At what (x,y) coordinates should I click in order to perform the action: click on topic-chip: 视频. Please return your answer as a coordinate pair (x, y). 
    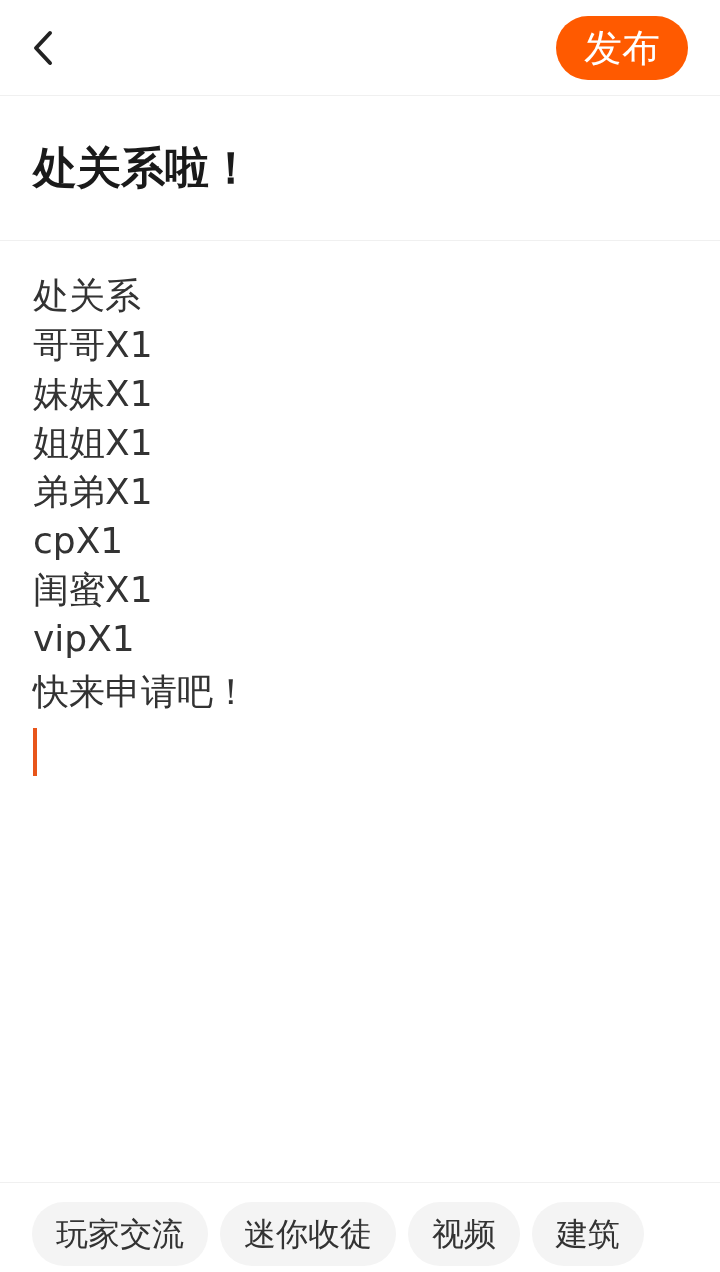
    Looking at the image, I should click on (464, 1234).